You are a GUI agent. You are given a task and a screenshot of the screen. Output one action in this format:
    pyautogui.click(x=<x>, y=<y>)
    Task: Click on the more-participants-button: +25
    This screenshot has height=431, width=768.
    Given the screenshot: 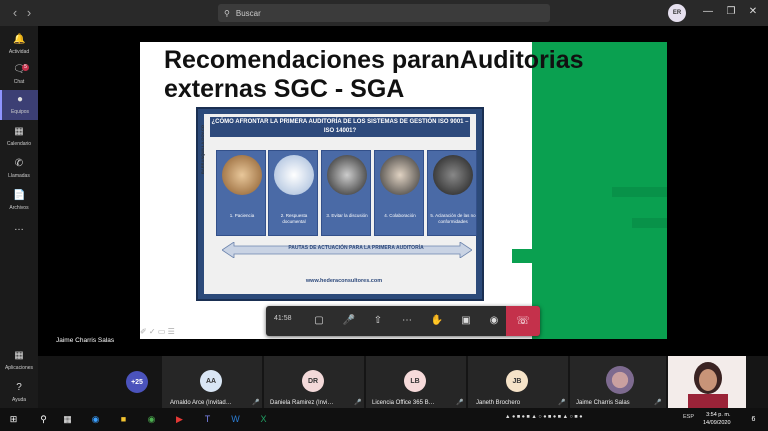 What is the action you would take?
    pyautogui.click(x=137, y=382)
    